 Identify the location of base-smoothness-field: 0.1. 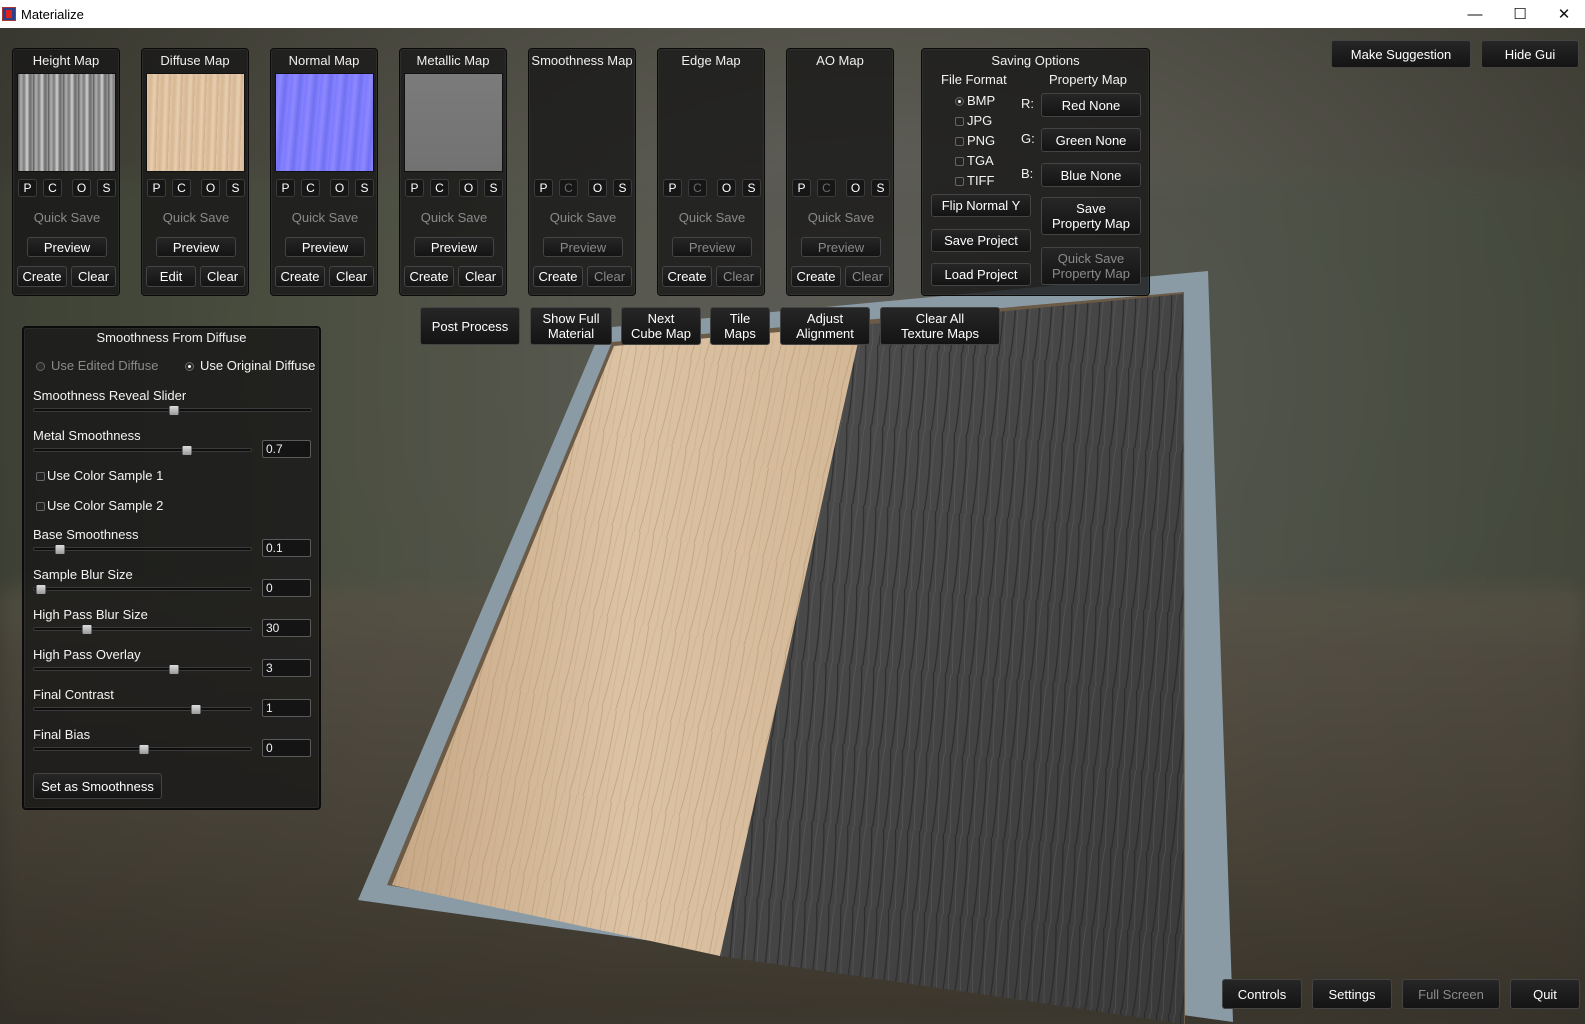
(286, 548).